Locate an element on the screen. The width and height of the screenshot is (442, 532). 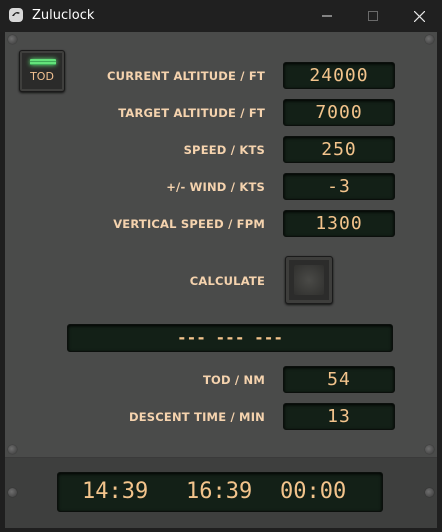
speed-display: 250 is located at coordinates (339, 149).